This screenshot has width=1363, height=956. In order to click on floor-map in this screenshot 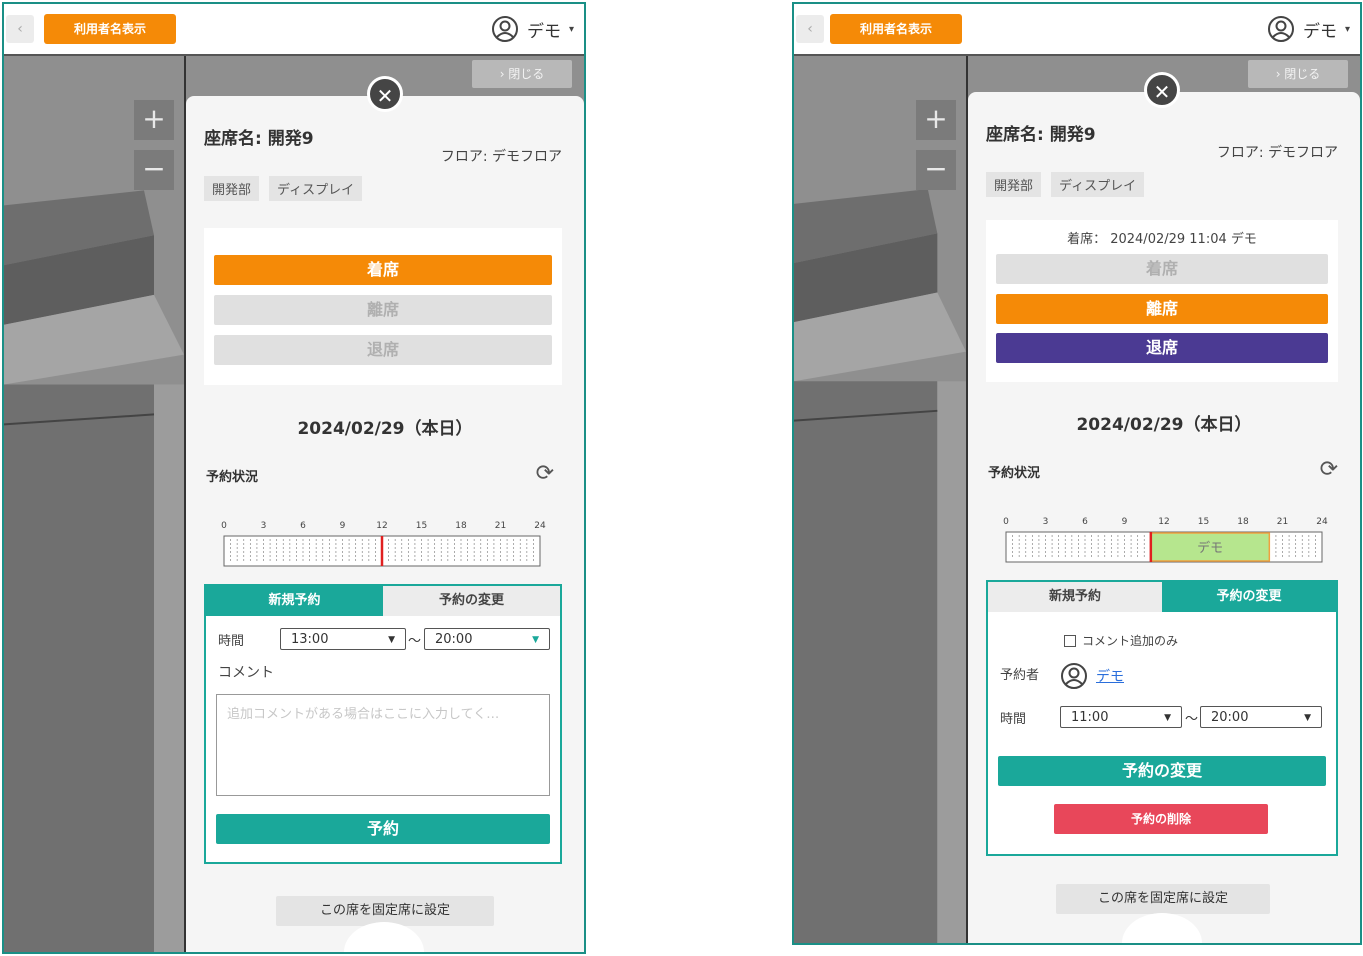, I will do `click(94, 504)`.